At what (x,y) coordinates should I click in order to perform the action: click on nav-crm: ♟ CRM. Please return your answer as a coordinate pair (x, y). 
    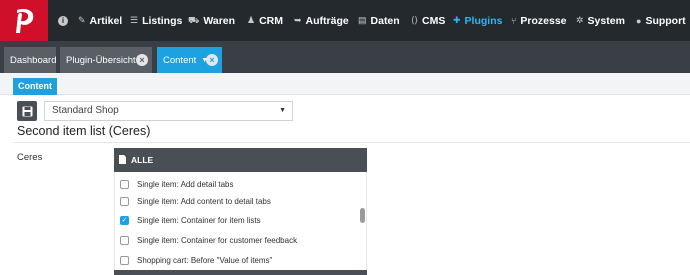
    Looking at the image, I should click on (270, 20).